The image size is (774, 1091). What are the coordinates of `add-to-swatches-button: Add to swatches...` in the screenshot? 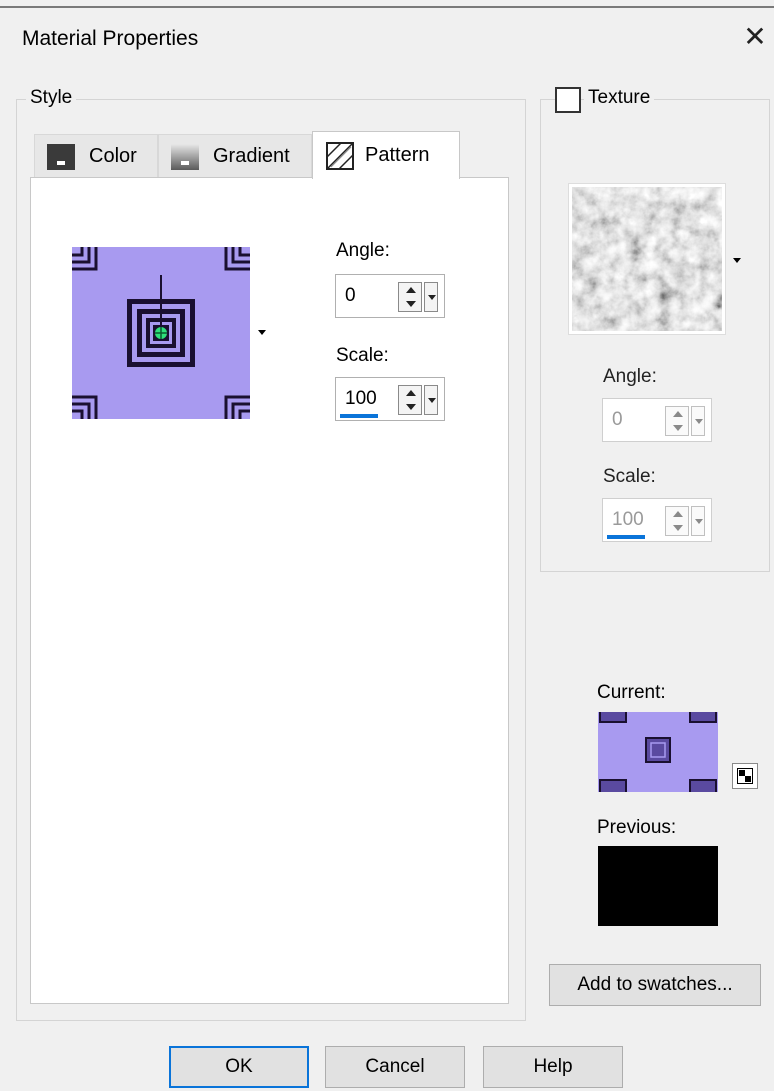 It's located at (655, 985).